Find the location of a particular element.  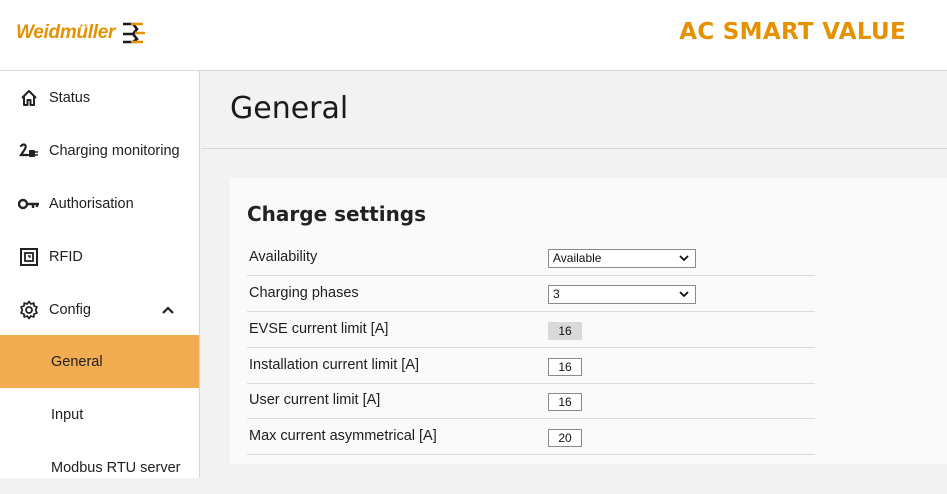

row-label: EVSE current limit [A] is located at coordinates (319, 329).